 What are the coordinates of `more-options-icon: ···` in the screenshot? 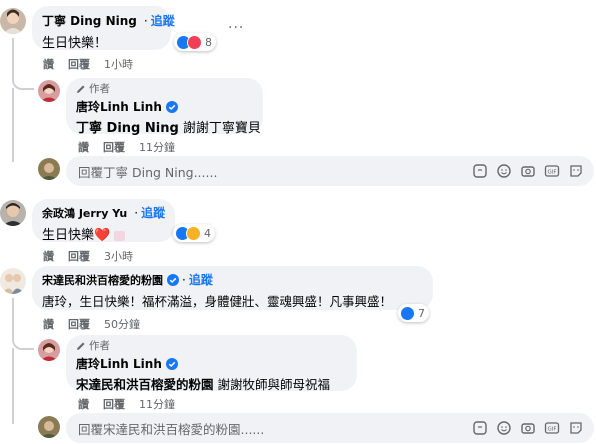 It's located at (236, 28).